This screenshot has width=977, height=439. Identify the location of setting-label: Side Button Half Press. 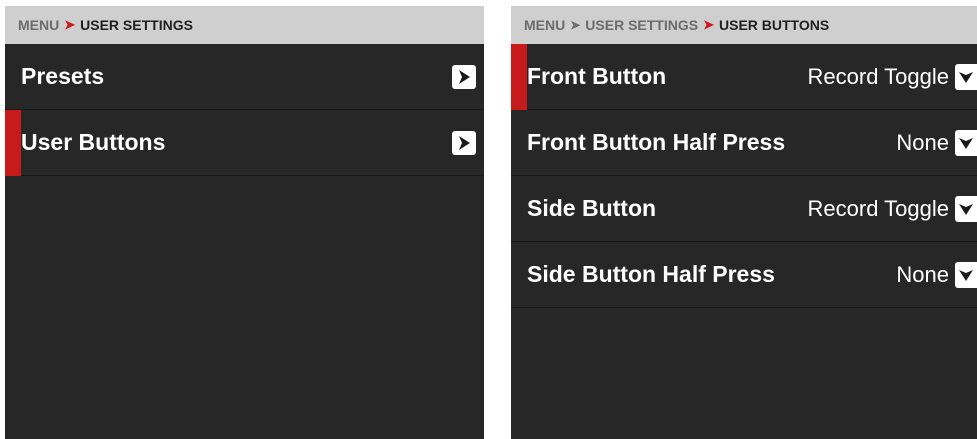
(651, 274).